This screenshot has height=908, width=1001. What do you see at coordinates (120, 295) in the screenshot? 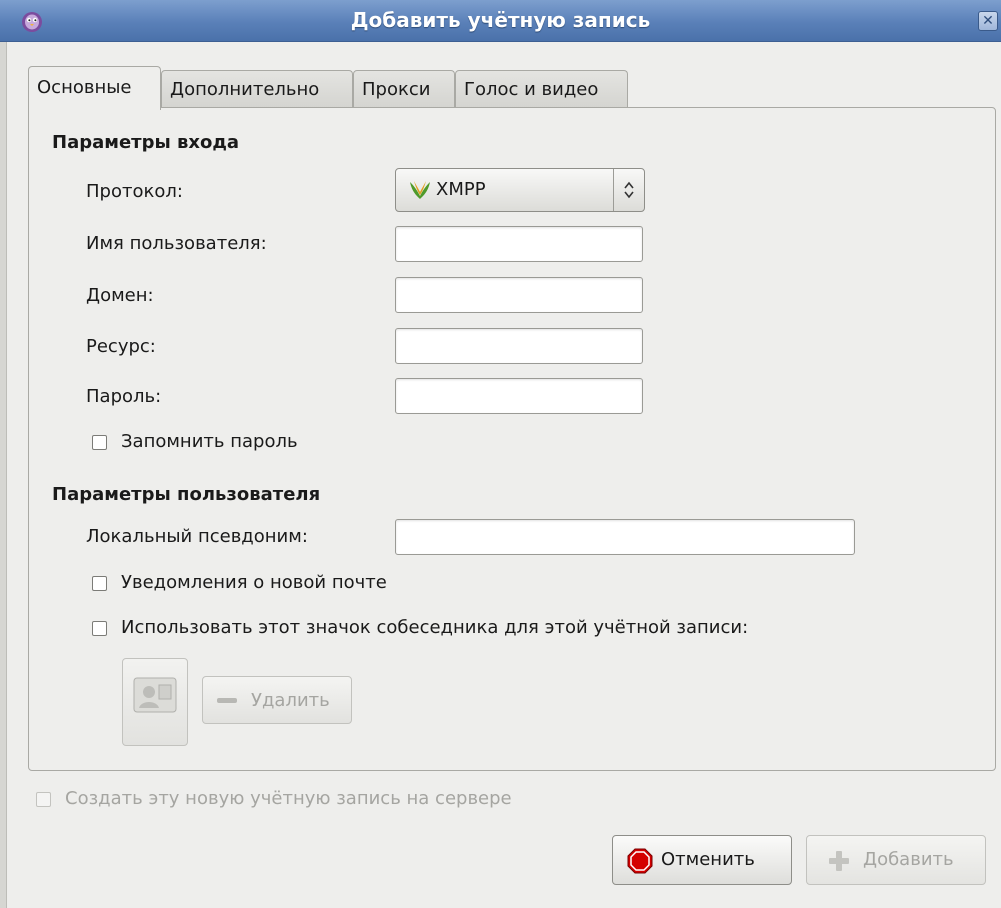
I see `domain-label: Домен:` at bounding box center [120, 295].